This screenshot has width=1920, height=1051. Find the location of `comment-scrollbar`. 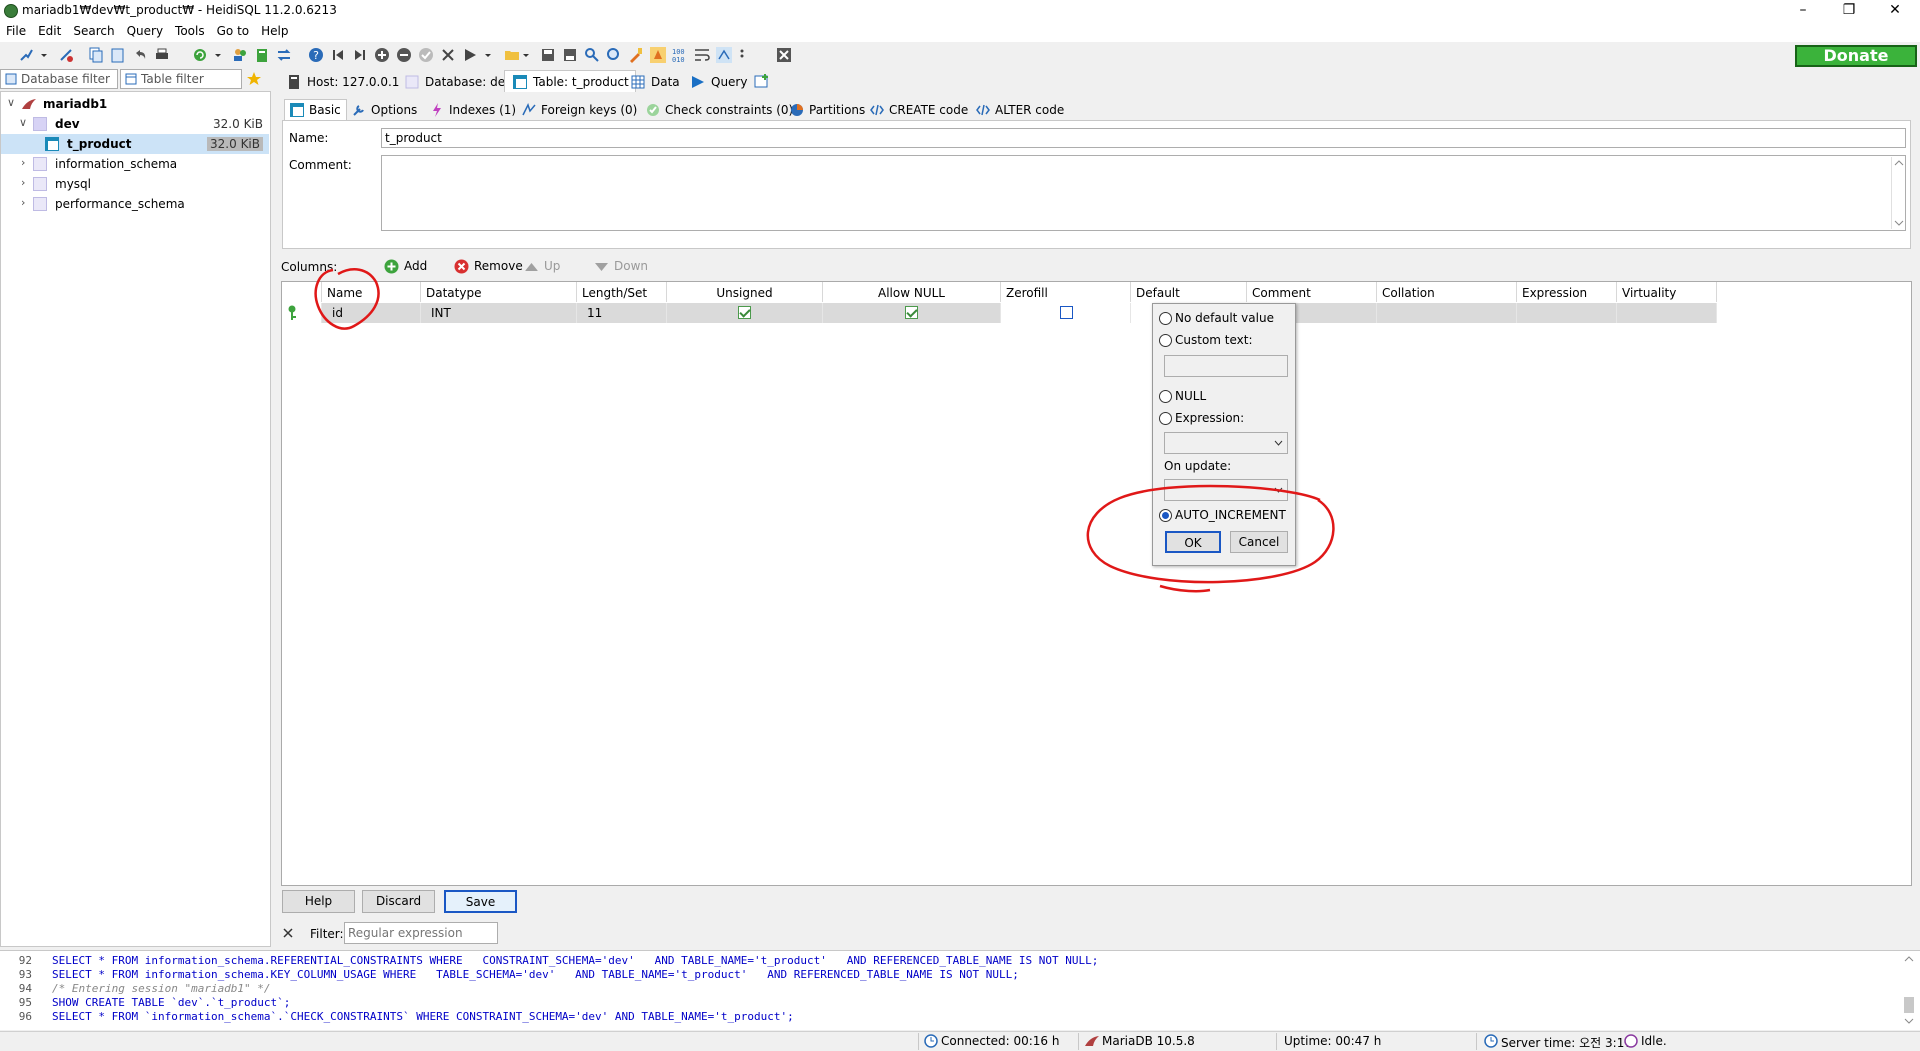

comment-scrollbar is located at coordinates (1898, 193).